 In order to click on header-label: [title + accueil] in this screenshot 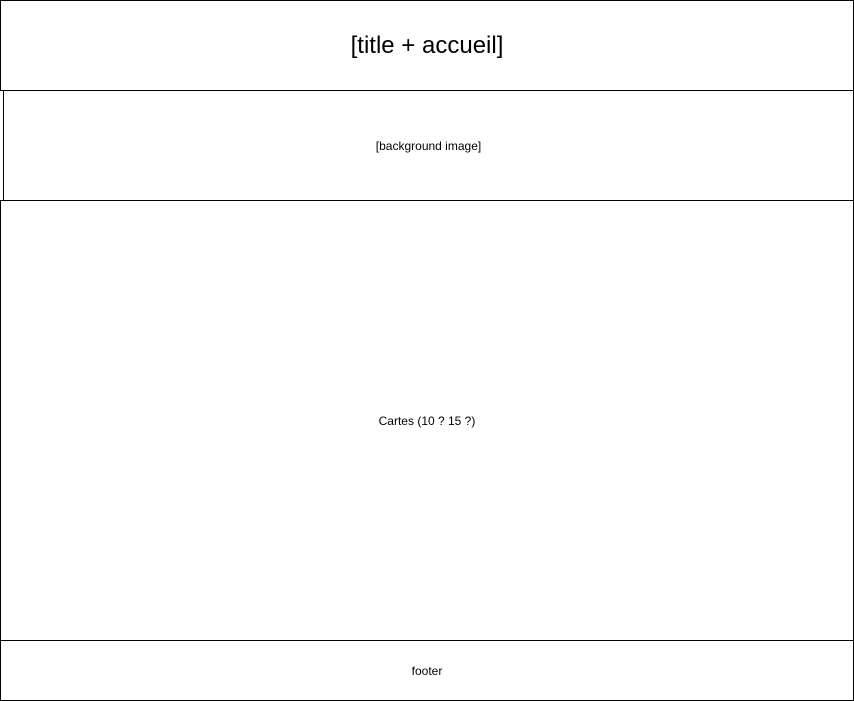, I will do `click(427, 45)`.